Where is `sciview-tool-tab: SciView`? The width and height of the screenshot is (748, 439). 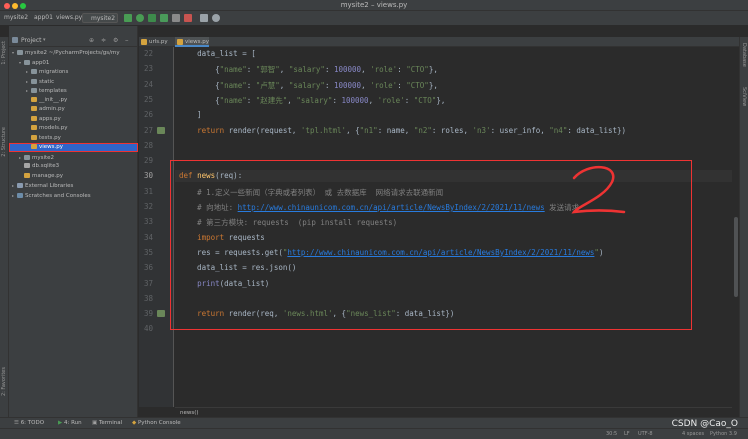
sciview-tool-tab: SciView is located at coordinates (744, 96).